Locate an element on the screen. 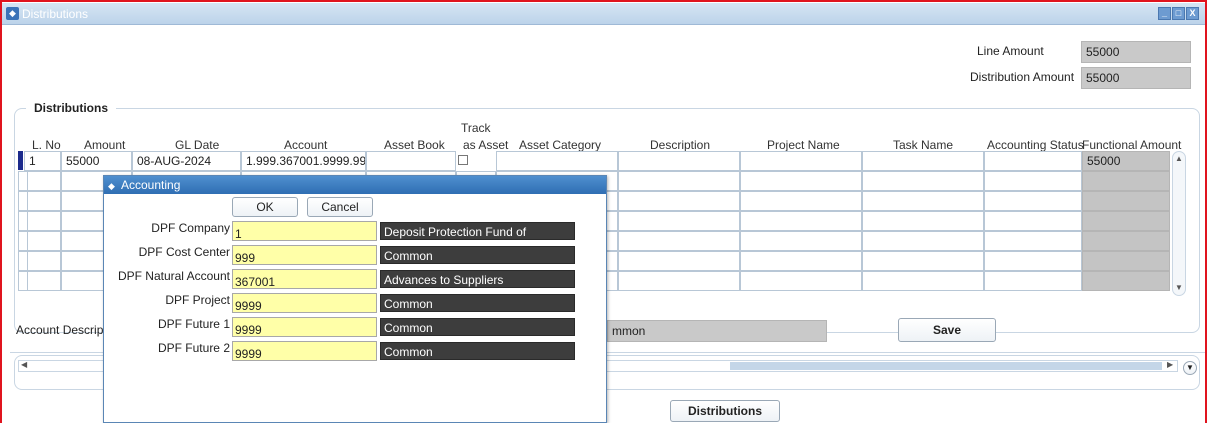 Image resolution: width=1207 pixels, height=423 pixels. segment-value-field: 999 is located at coordinates (304, 255).